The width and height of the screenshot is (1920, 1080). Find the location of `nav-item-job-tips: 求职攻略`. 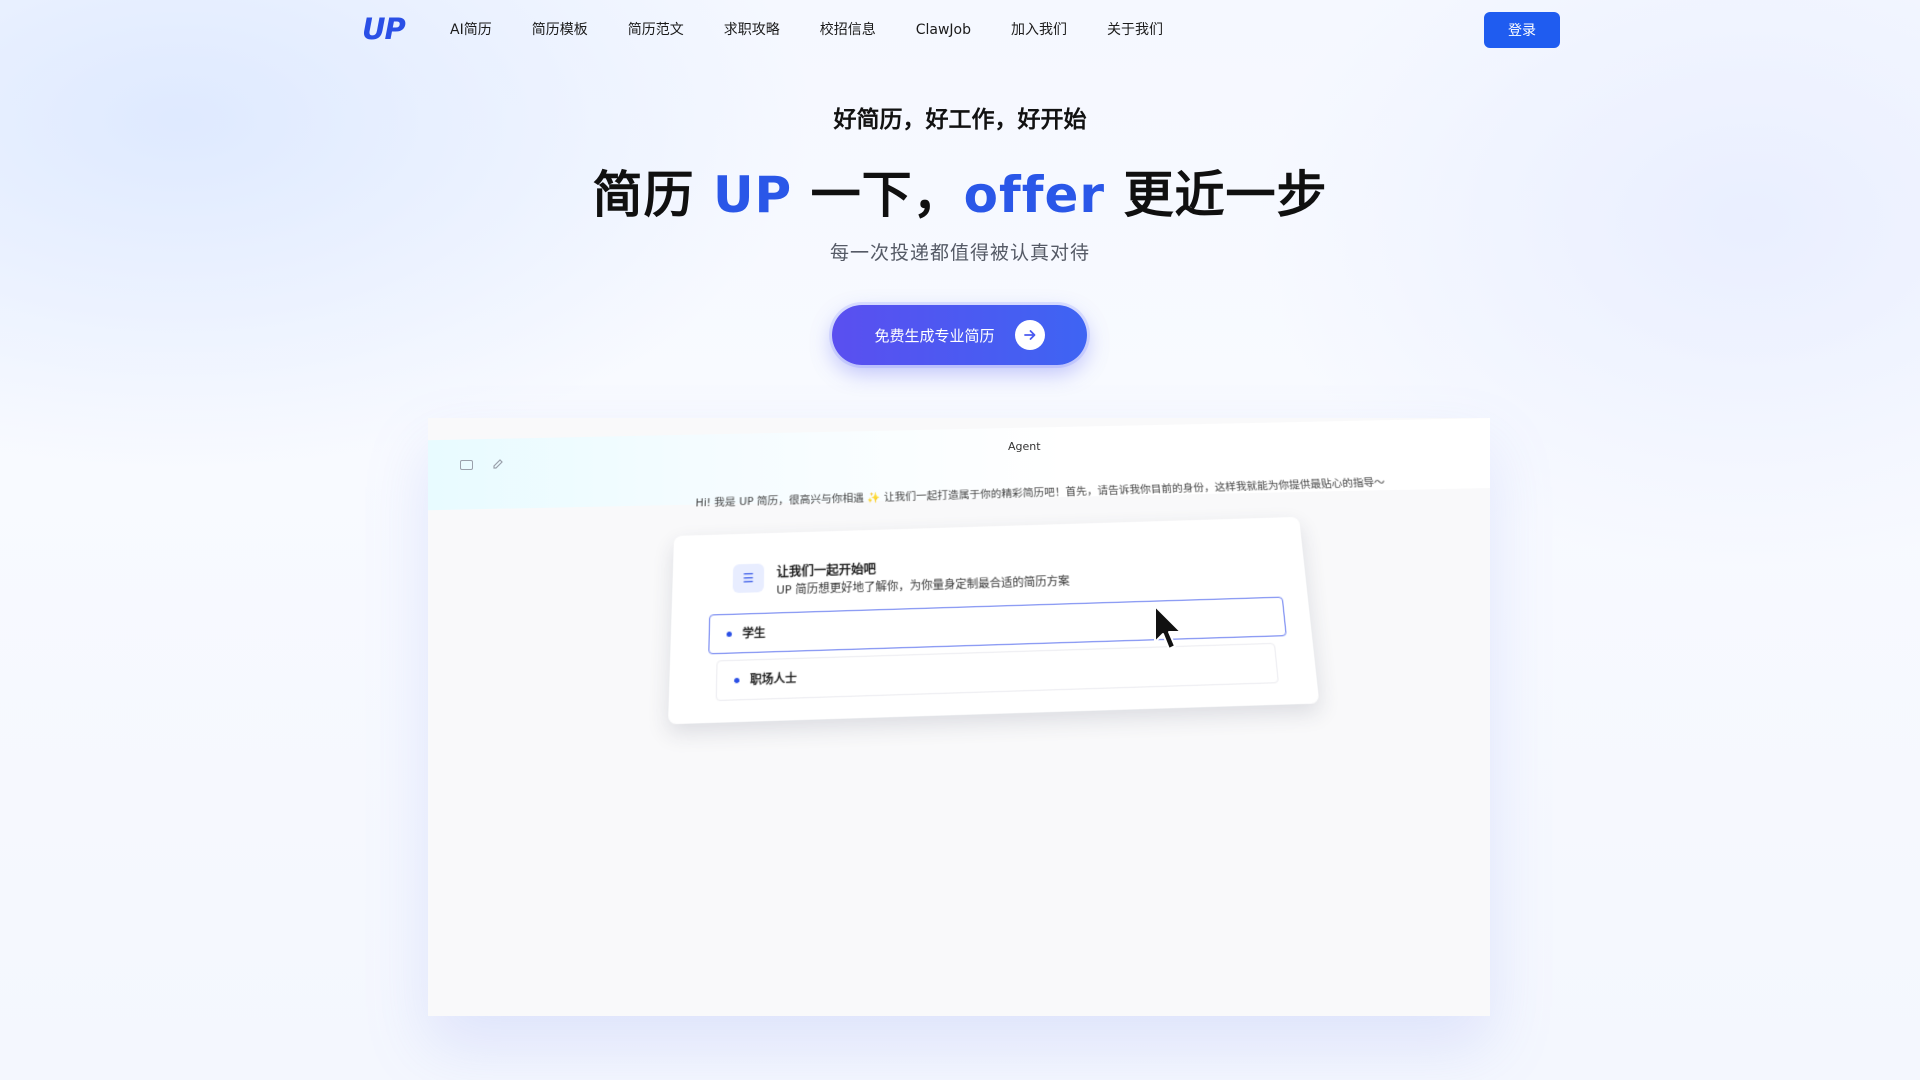

nav-item-job-tips: 求职攻略 is located at coordinates (752, 30).